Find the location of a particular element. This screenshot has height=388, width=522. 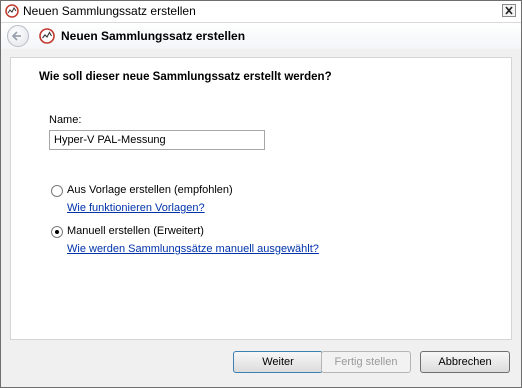

option-manual-label: Manuell erstellen (Erweitert) is located at coordinates (135, 231).